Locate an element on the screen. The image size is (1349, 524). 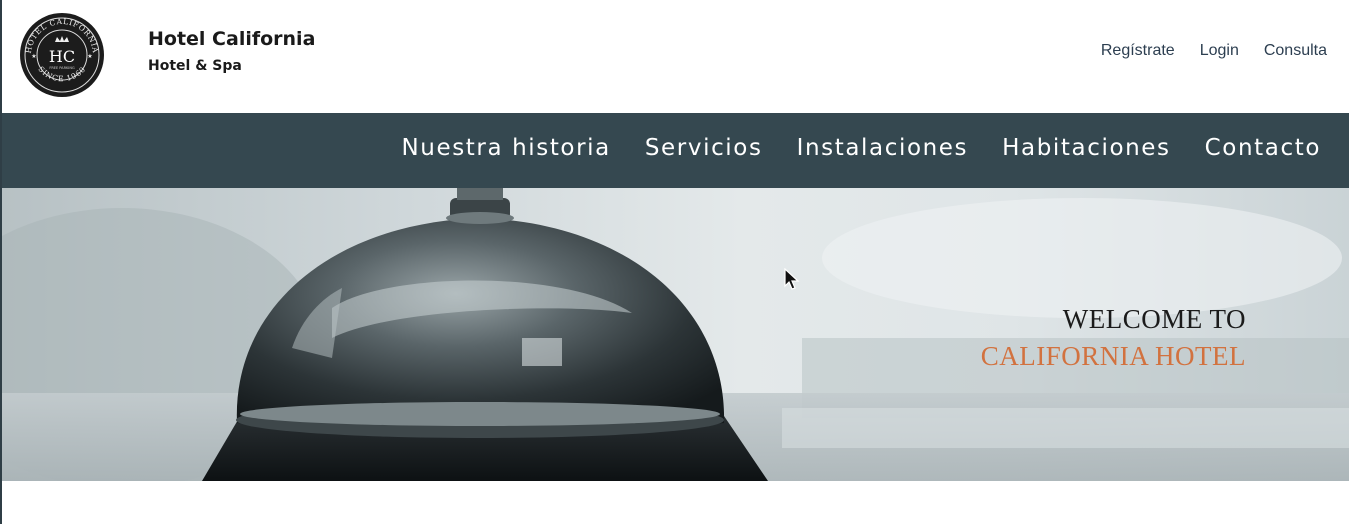
account-links: Regístrate Login Consulta is located at coordinates (1214, 51).